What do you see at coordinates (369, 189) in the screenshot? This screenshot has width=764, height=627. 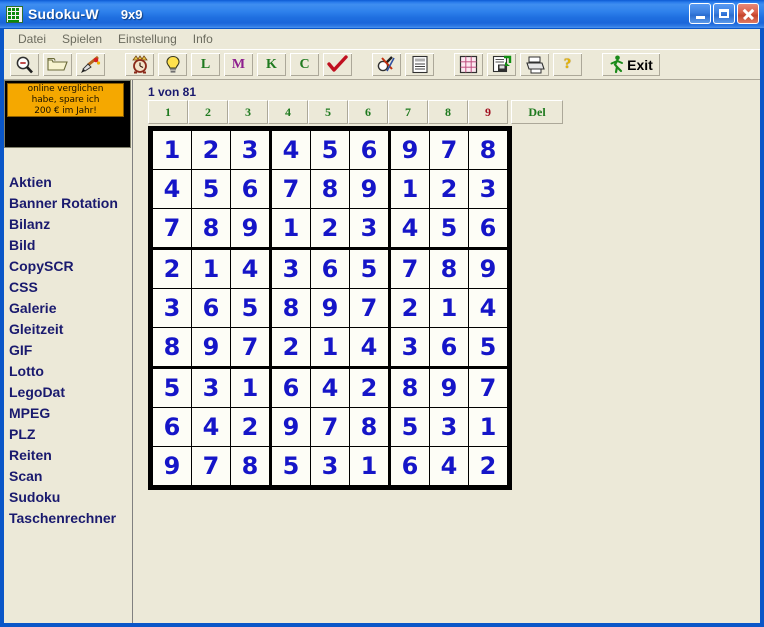 I see `sudoku-cell-r2c6: 9` at bounding box center [369, 189].